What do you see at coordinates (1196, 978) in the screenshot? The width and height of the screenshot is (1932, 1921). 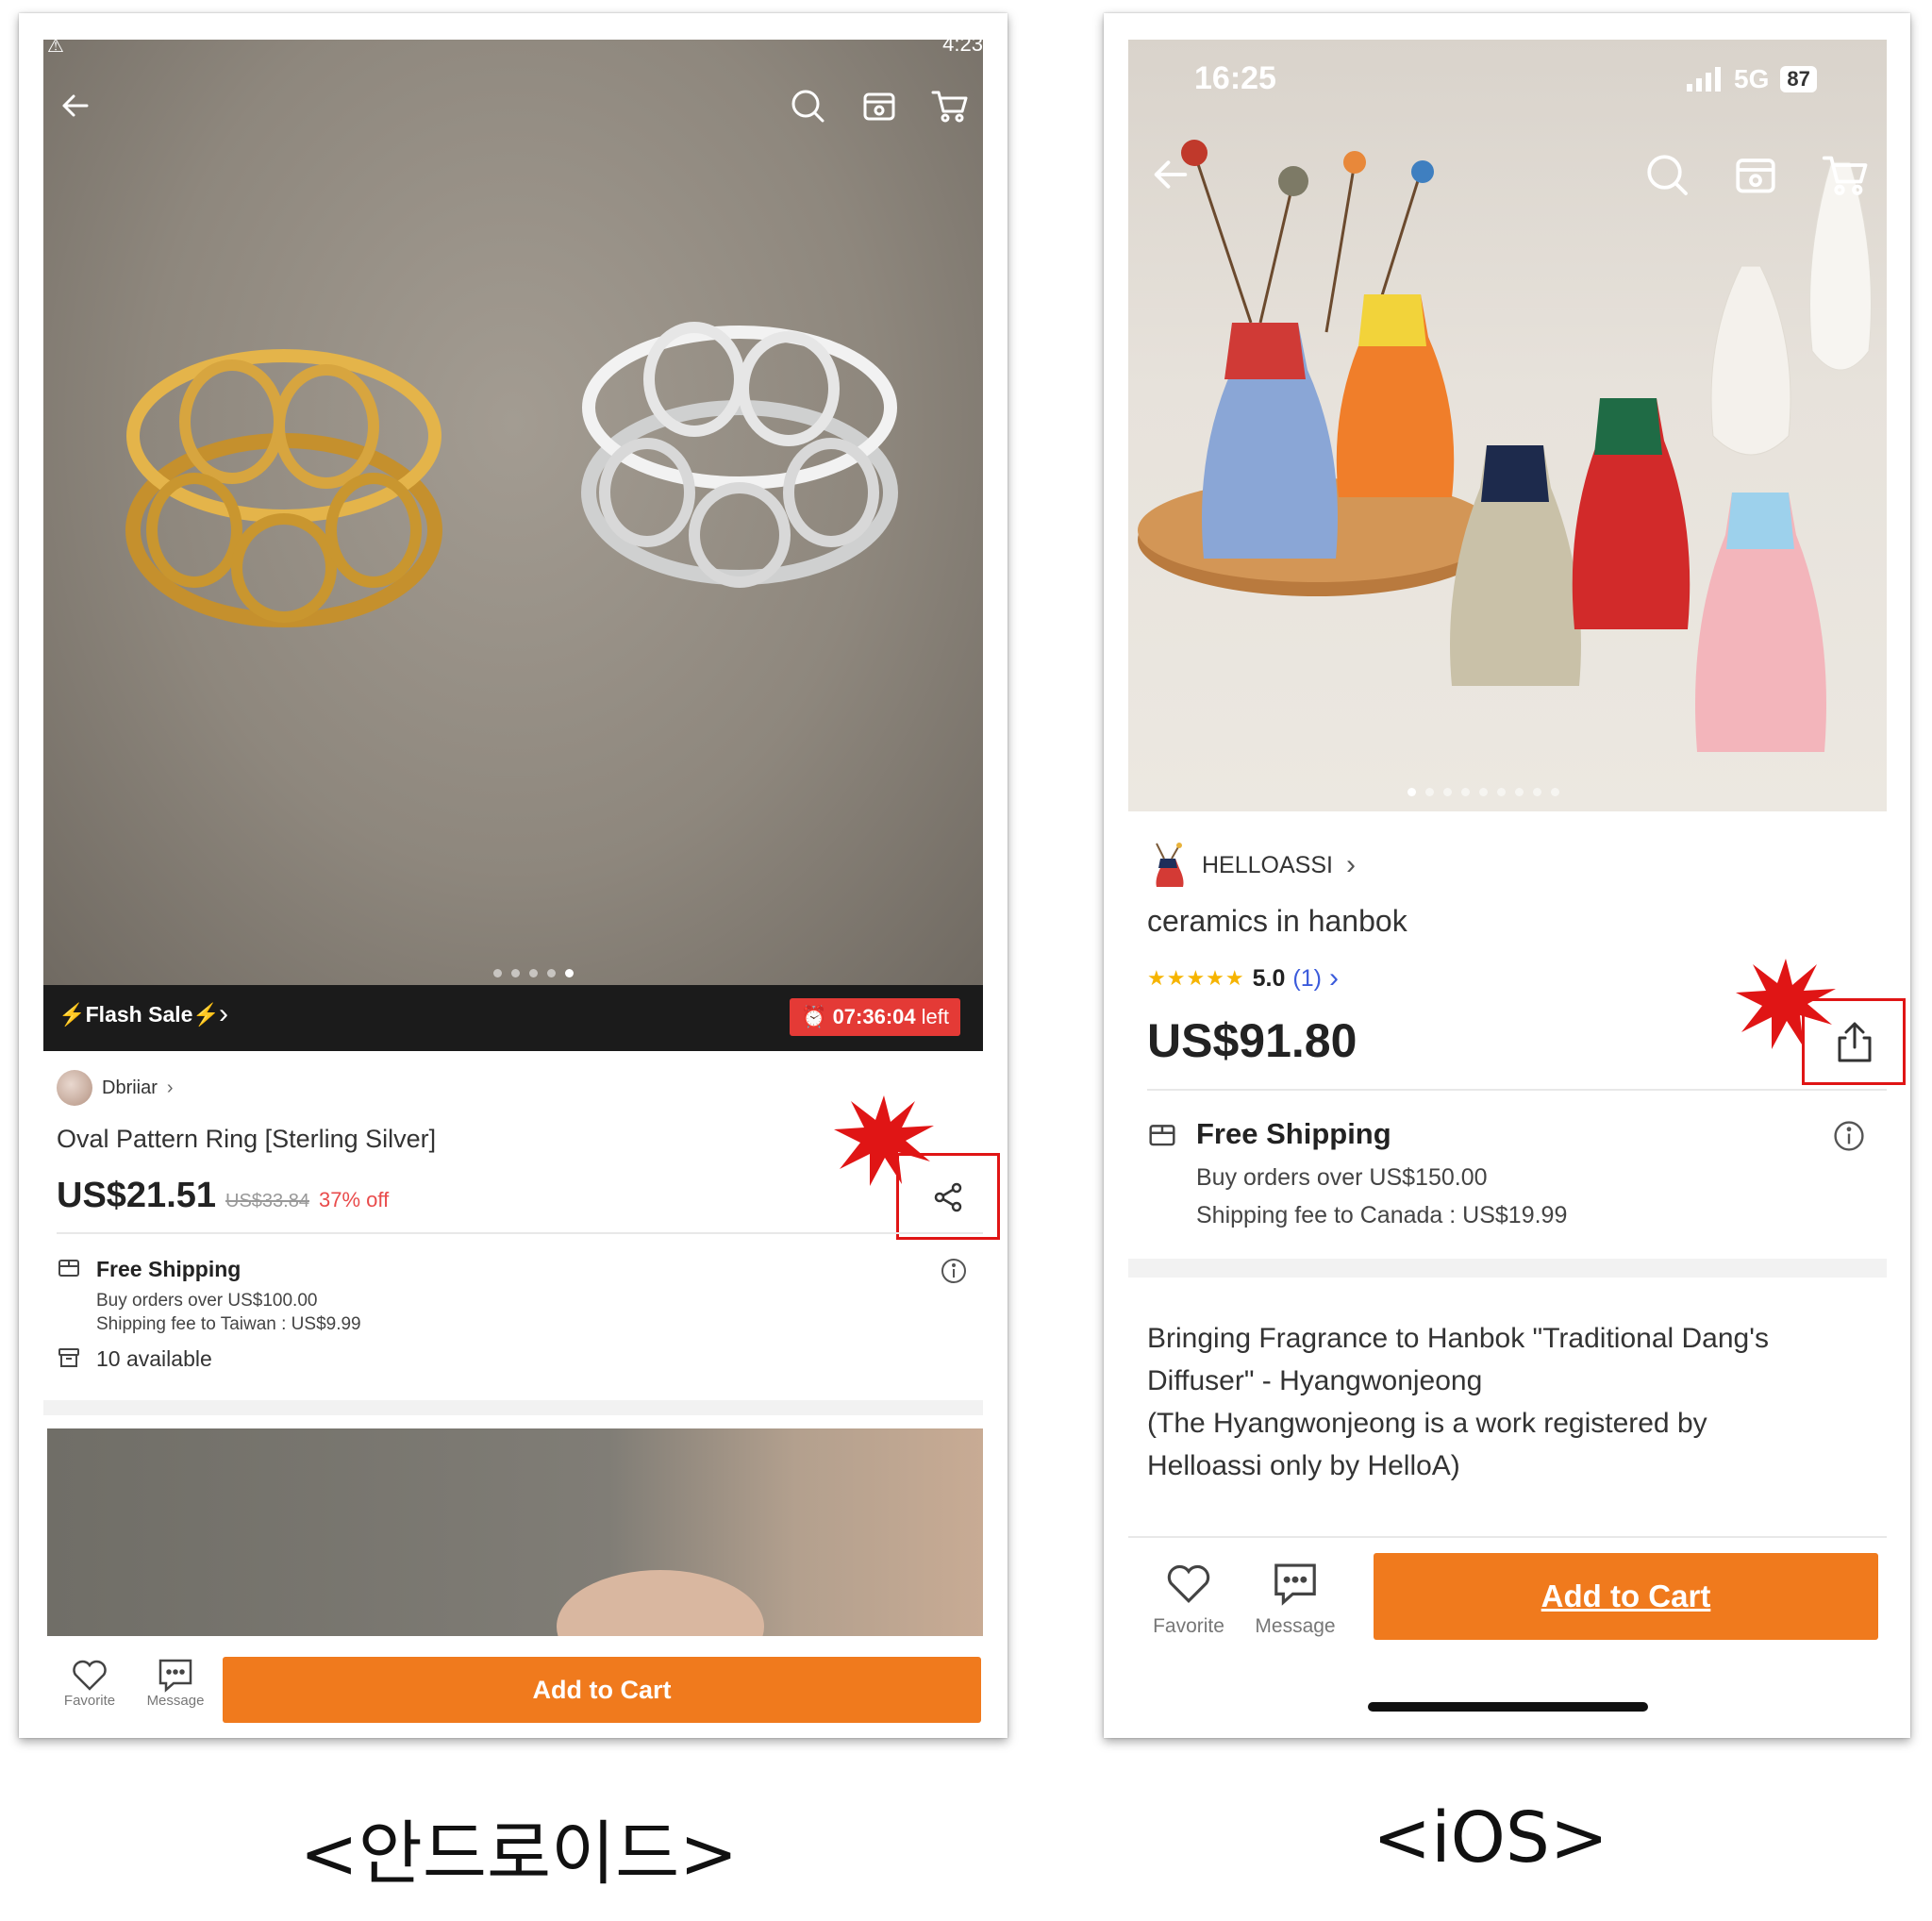 I see `star-rating-icon: ★★★★★` at bounding box center [1196, 978].